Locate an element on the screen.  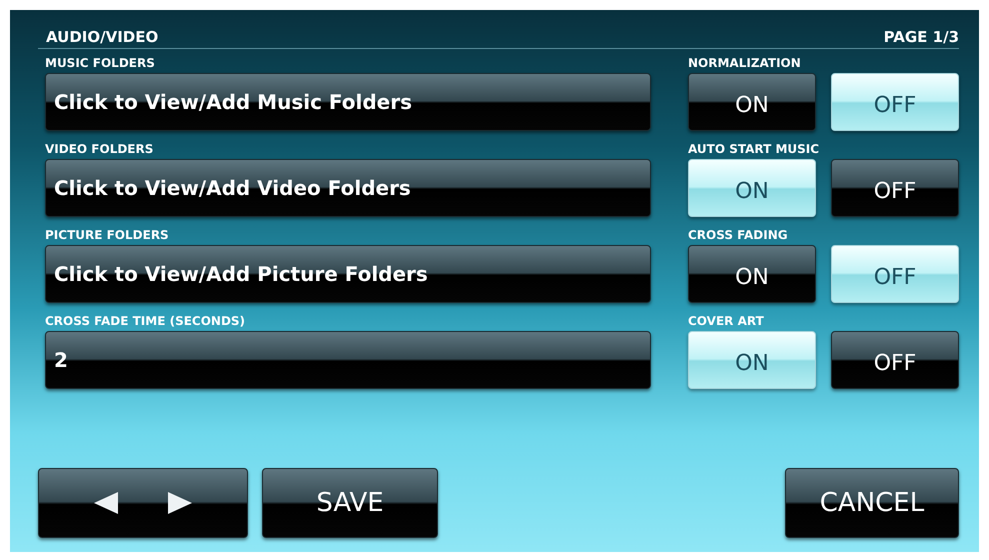
setting-label: NORMALIZATION is located at coordinates (745, 63).